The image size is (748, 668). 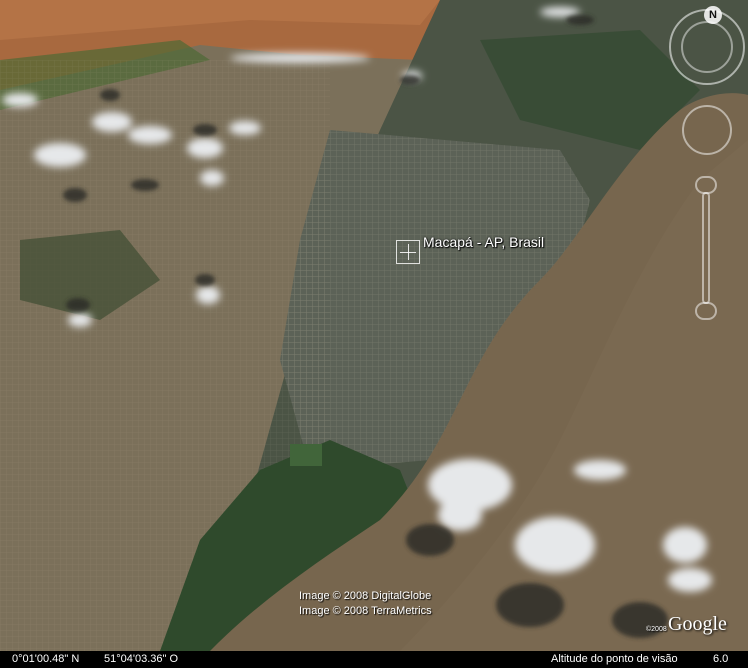 What do you see at coordinates (483, 242) in the screenshot?
I see `placemark-label: Macapá - AP, Brasil` at bounding box center [483, 242].